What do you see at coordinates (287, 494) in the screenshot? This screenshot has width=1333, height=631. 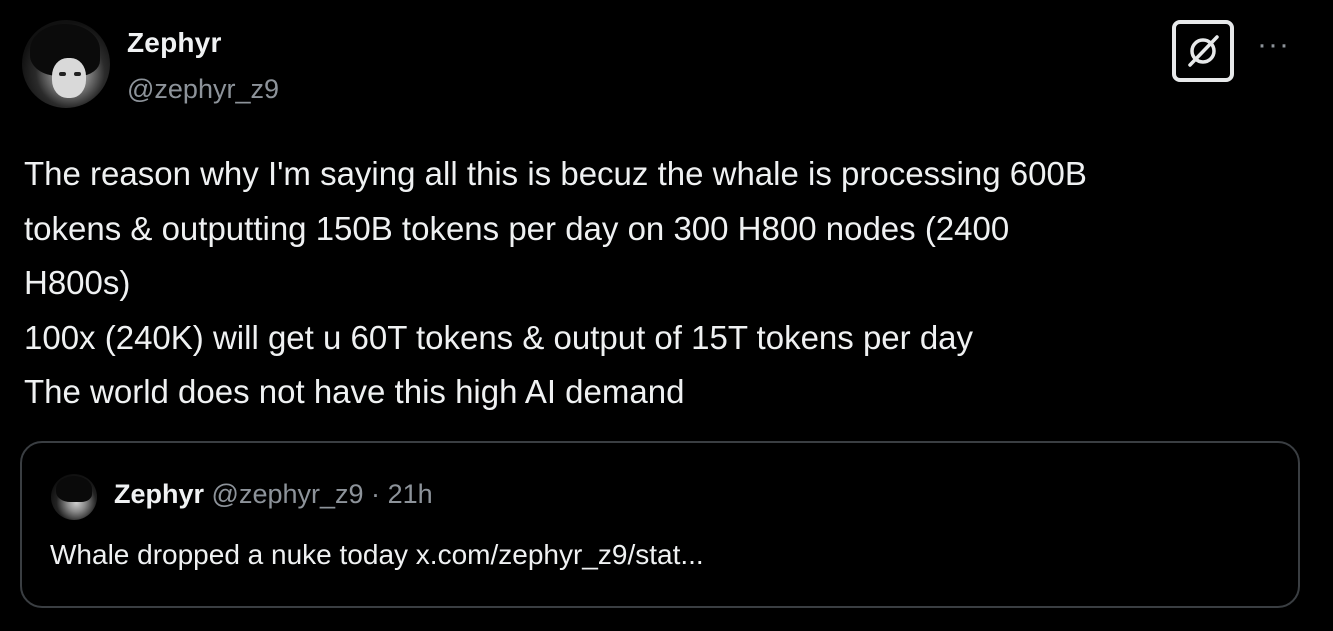 I see `quoted-author-handle: @zephyr_z9` at bounding box center [287, 494].